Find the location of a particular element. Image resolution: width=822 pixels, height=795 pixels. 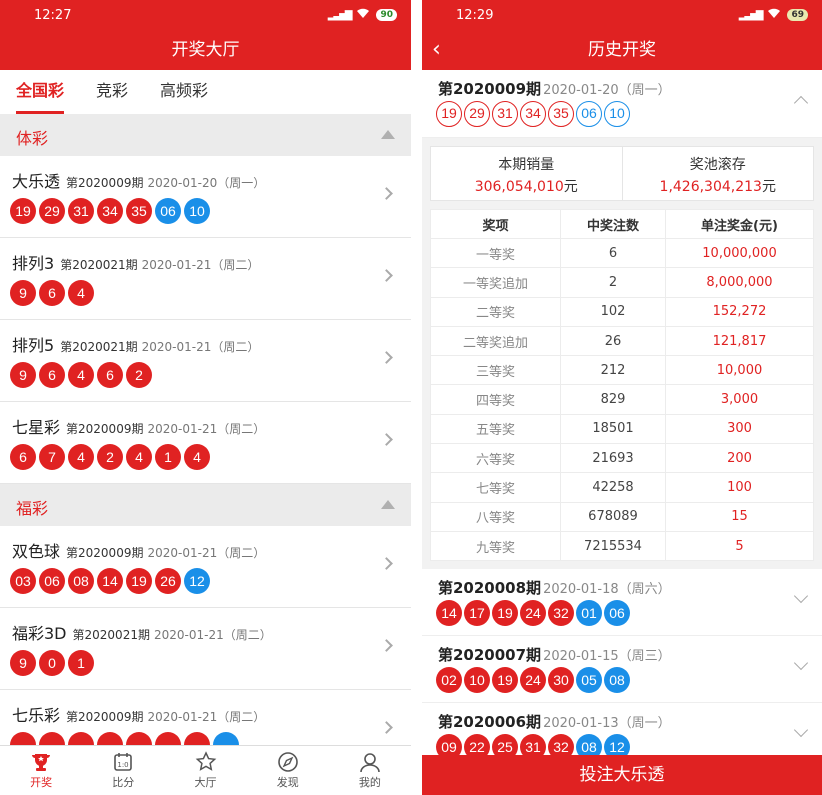

section-header: 体彩 is located at coordinates (205, 135).